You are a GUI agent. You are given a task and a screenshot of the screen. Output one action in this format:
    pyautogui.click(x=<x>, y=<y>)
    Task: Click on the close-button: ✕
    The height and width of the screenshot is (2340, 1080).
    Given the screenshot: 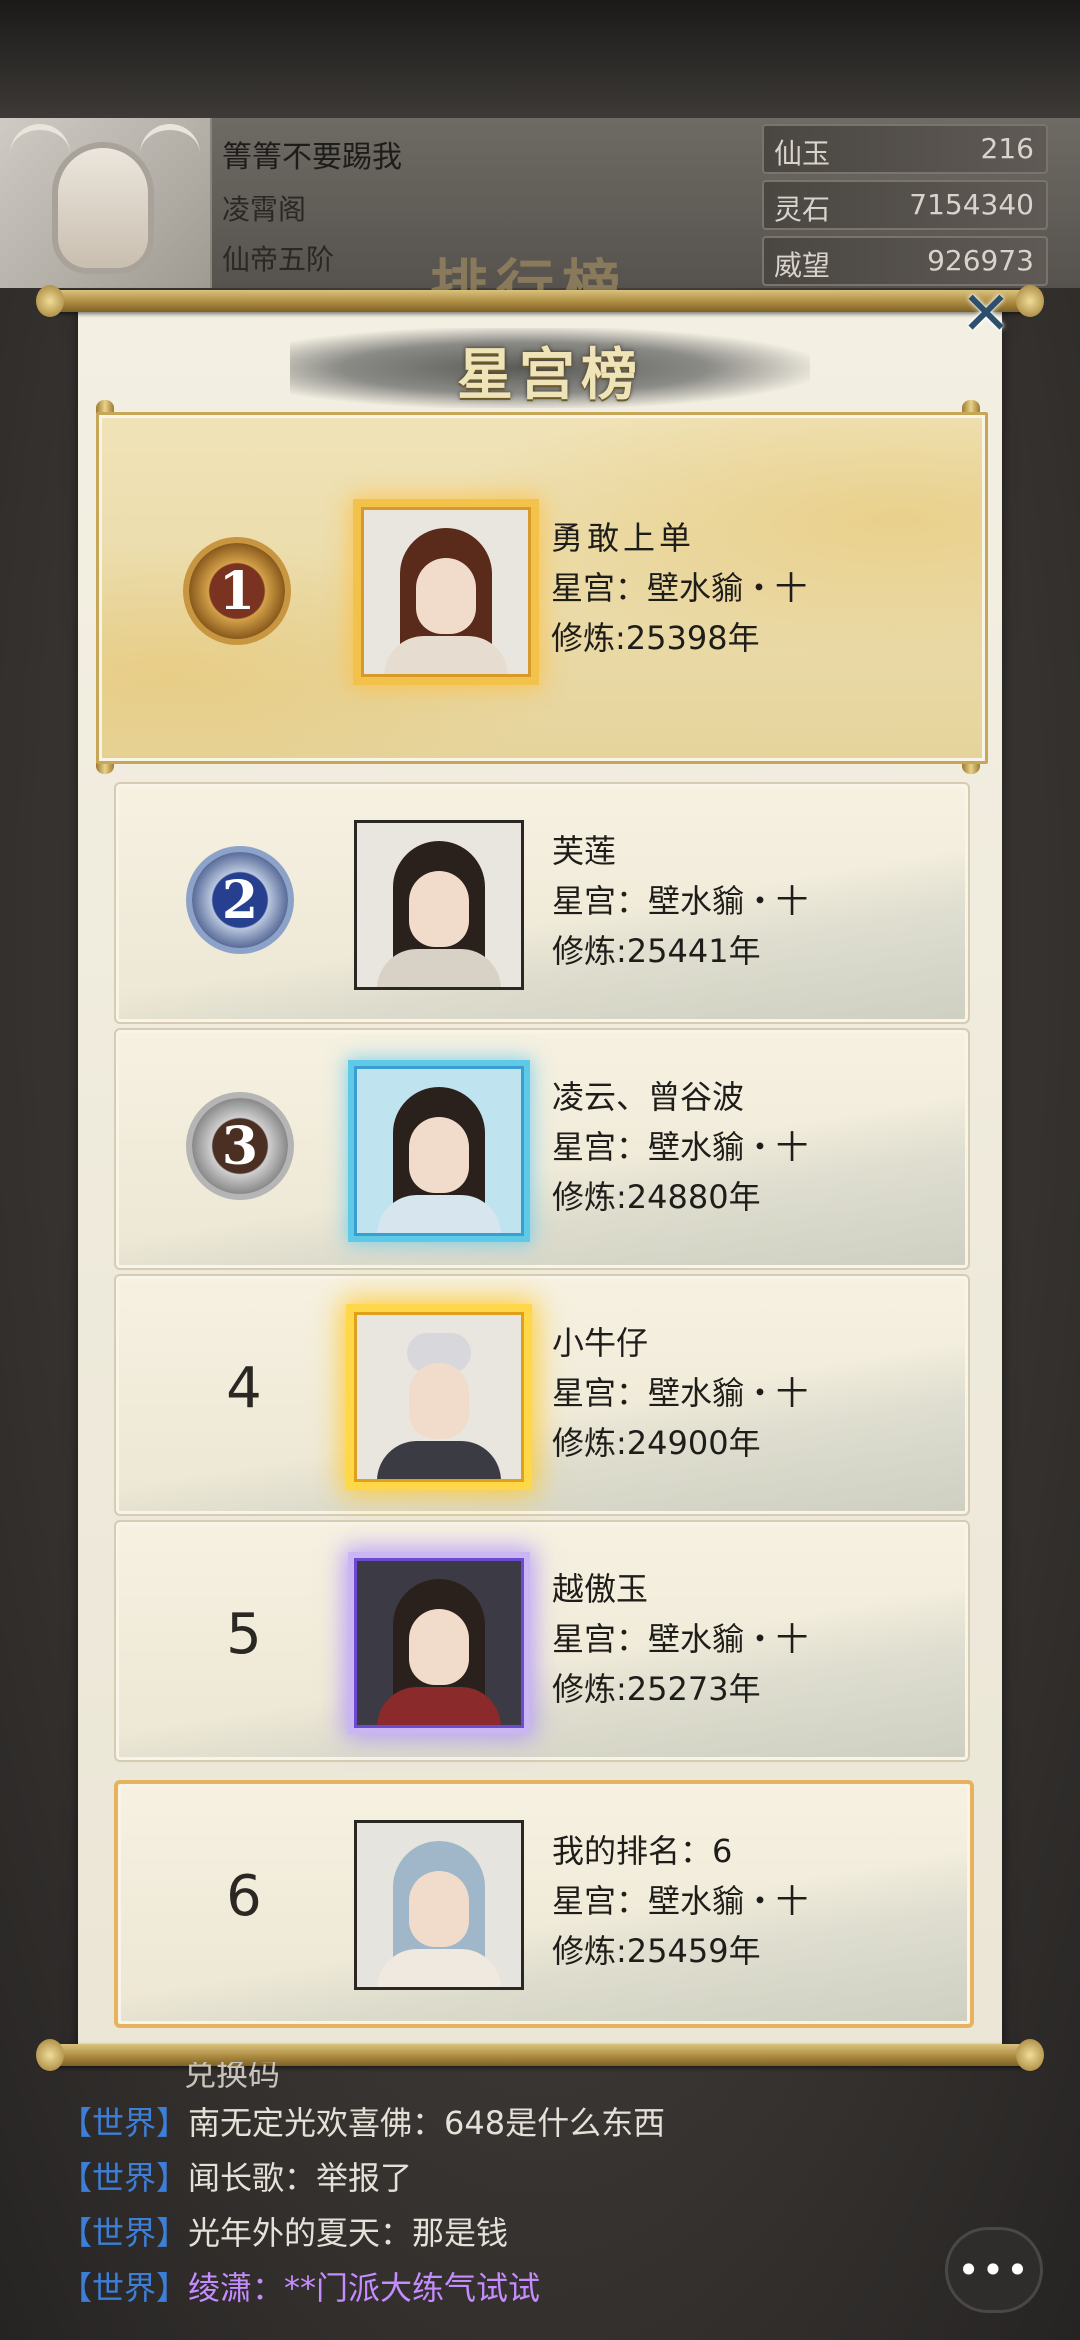 What is the action you would take?
    pyautogui.click(x=986, y=314)
    